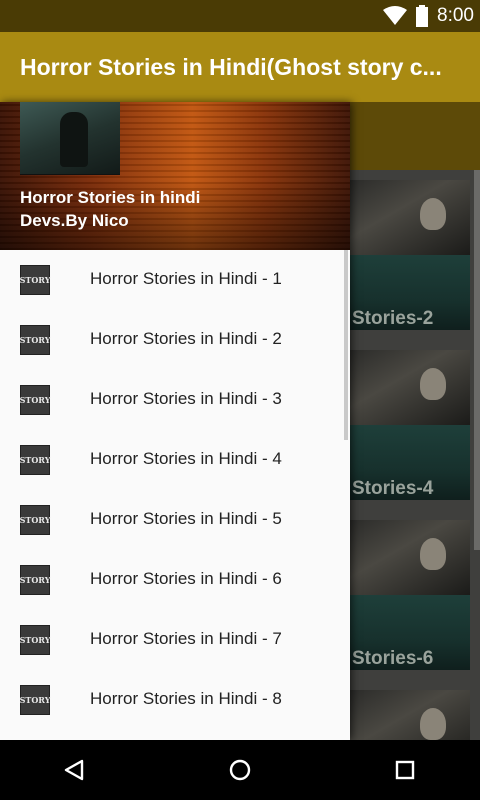  What do you see at coordinates (346, 345) in the screenshot?
I see `drawer-scrollbar` at bounding box center [346, 345].